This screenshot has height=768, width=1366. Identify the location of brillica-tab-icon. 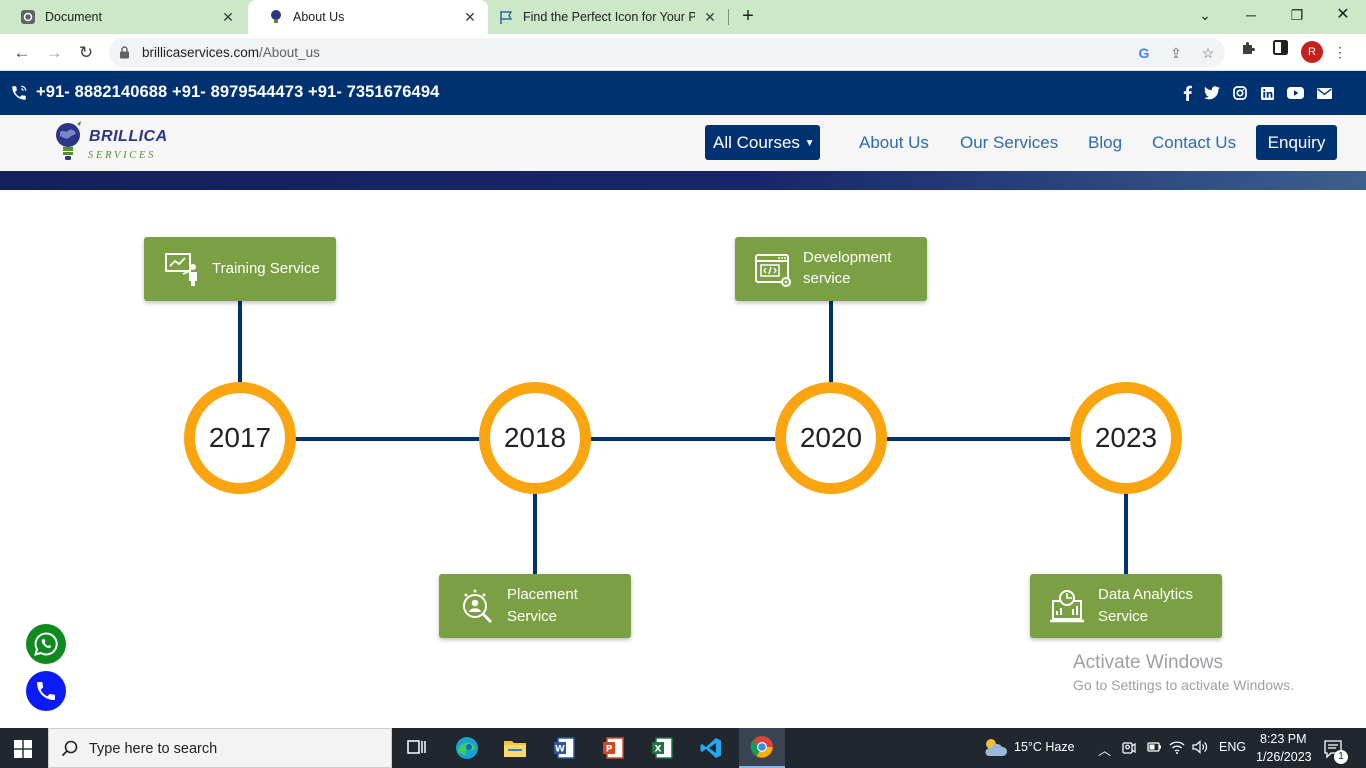
(276, 17).